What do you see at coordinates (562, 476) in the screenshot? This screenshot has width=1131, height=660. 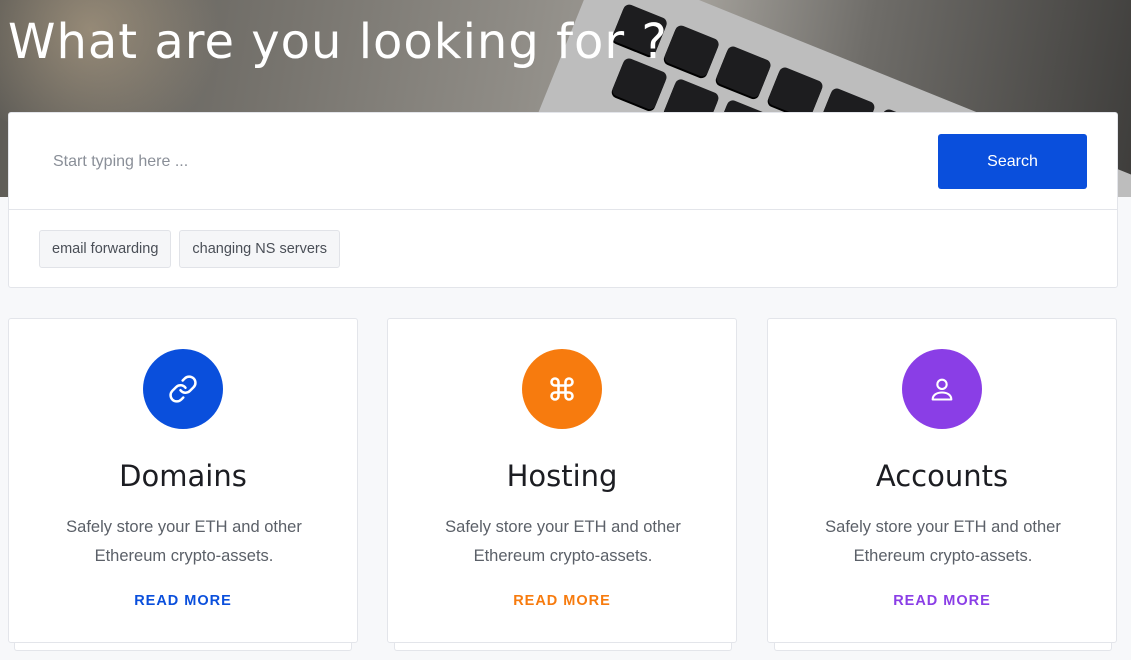 I see `card-title: Hosting` at bounding box center [562, 476].